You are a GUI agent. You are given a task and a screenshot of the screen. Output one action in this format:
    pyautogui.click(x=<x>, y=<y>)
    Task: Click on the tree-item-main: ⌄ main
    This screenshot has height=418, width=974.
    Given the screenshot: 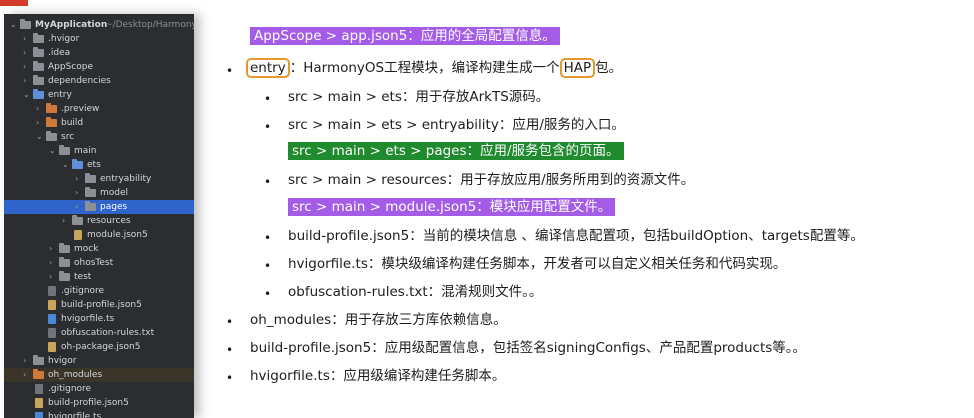 What is the action you would take?
    pyautogui.click(x=99, y=151)
    